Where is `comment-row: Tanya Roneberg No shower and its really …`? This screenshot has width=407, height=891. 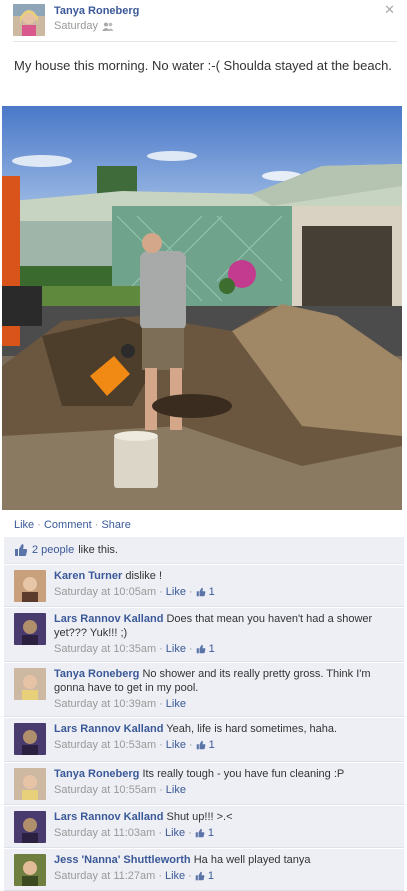 comment-row: Tanya Roneberg No shower and its really … is located at coordinates (204, 689).